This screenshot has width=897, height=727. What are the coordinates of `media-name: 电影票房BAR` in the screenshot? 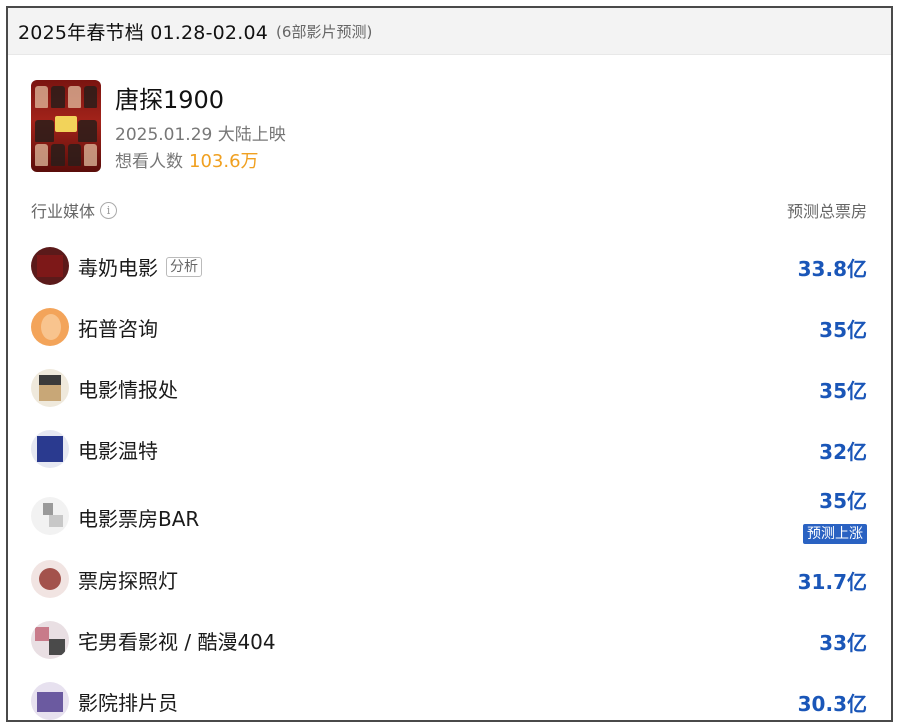 It's located at (139, 519).